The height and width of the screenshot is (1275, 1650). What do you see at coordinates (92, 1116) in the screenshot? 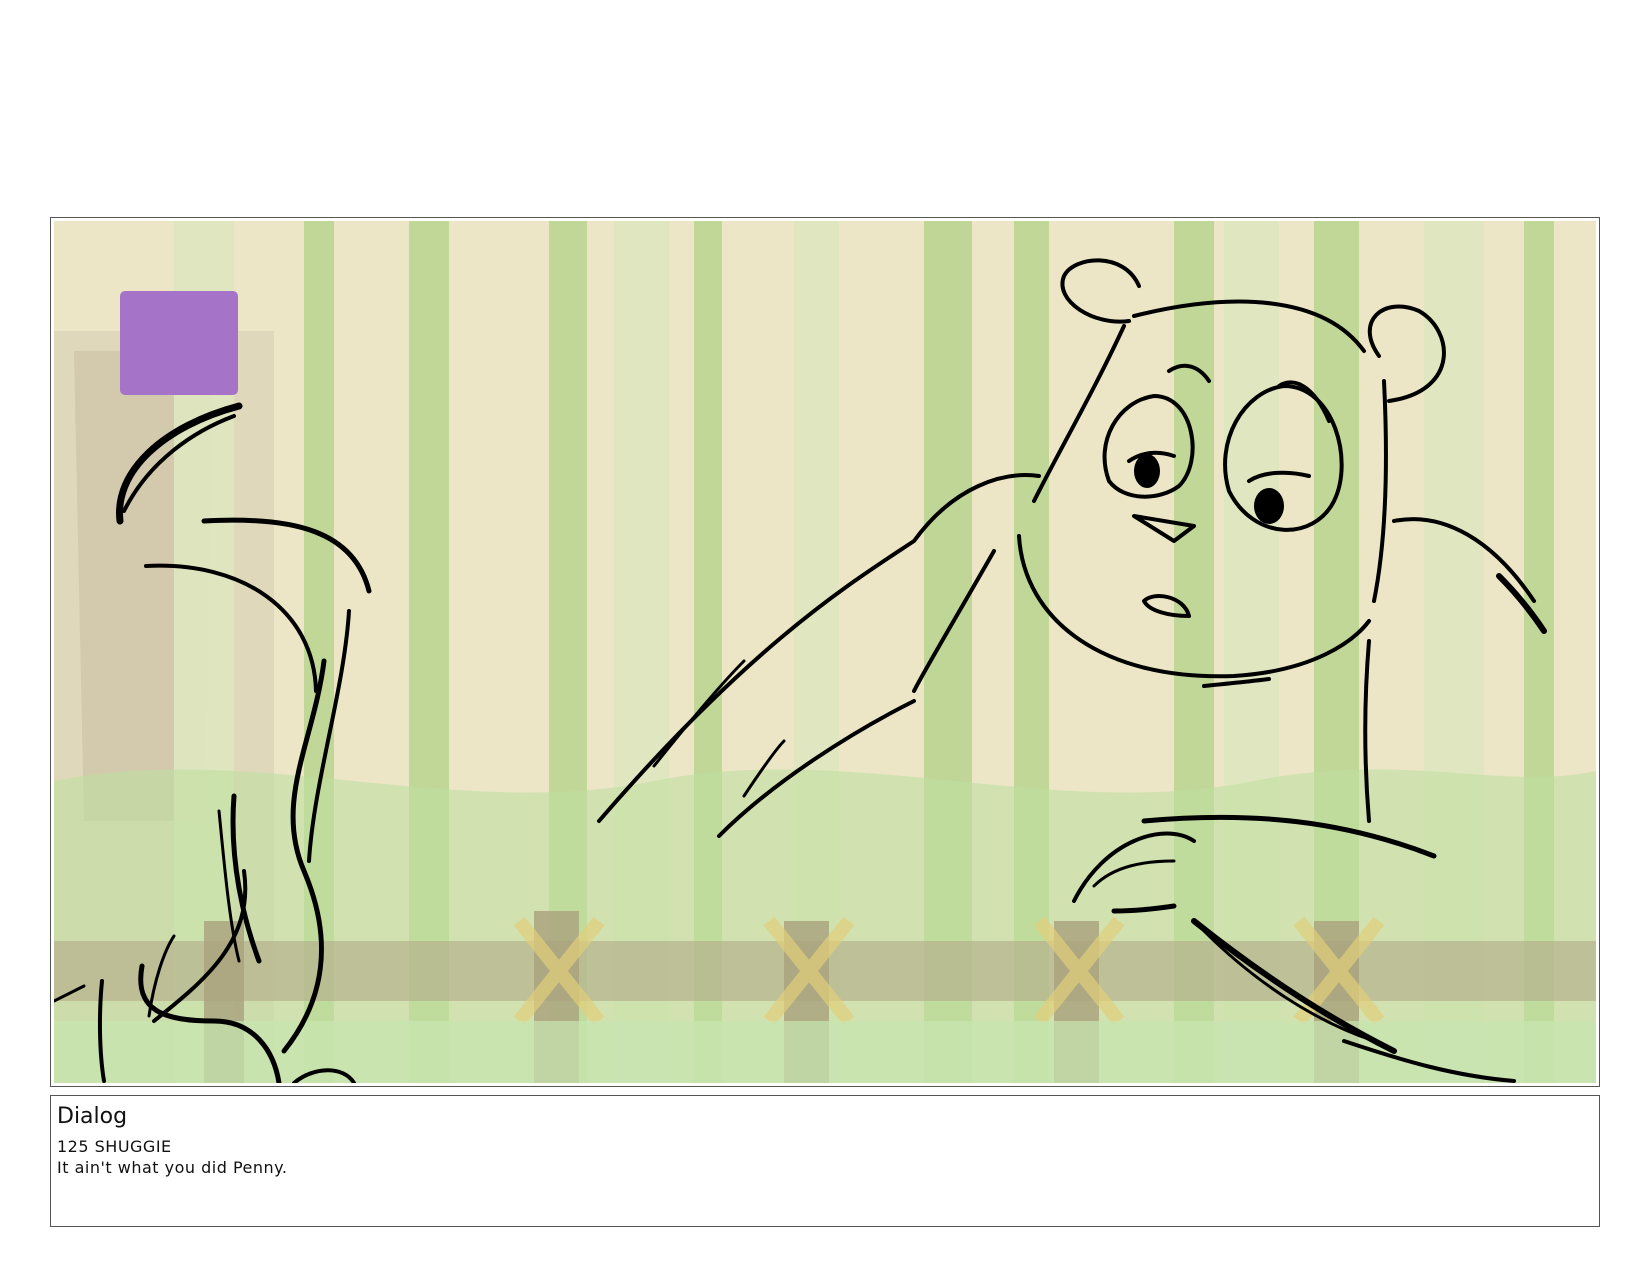
I see `dialog-heading: Dialog` at bounding box center [92, 1116].